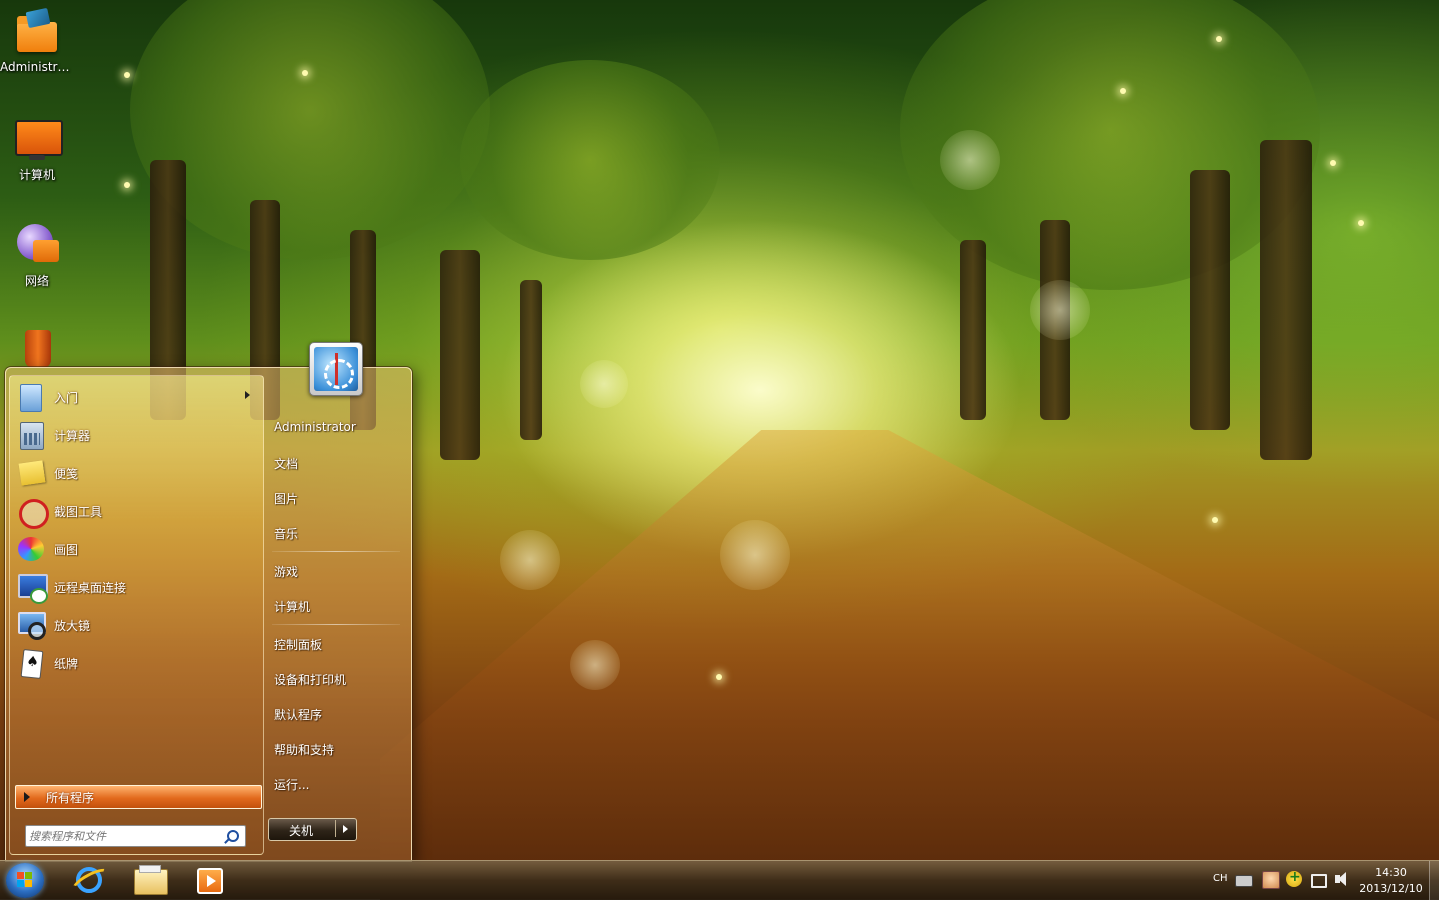 This screenshot has height=900, width=1439. I want to click on program-item-magnifier: 放大镜, so click(138, 625).